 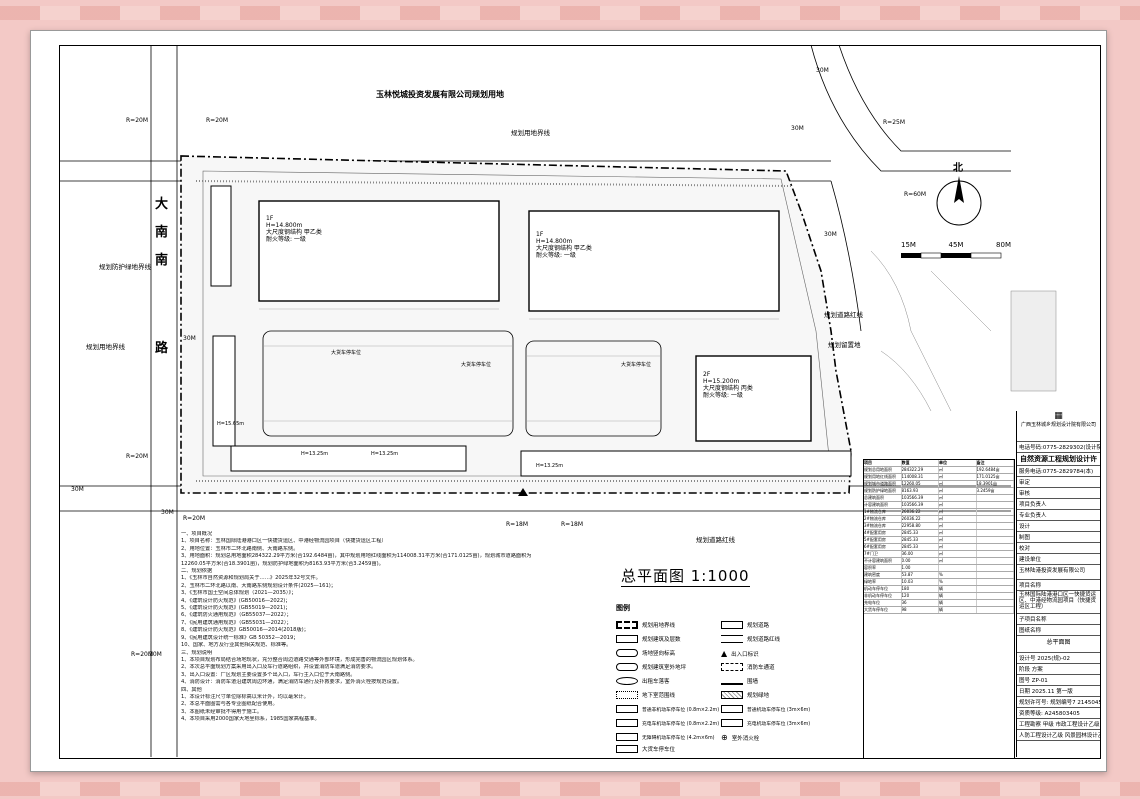 What do you see at coordinates (1033, 516) in the screenshot?
I see `role-label: 专业负责人` at bounding box center [1033, 516].